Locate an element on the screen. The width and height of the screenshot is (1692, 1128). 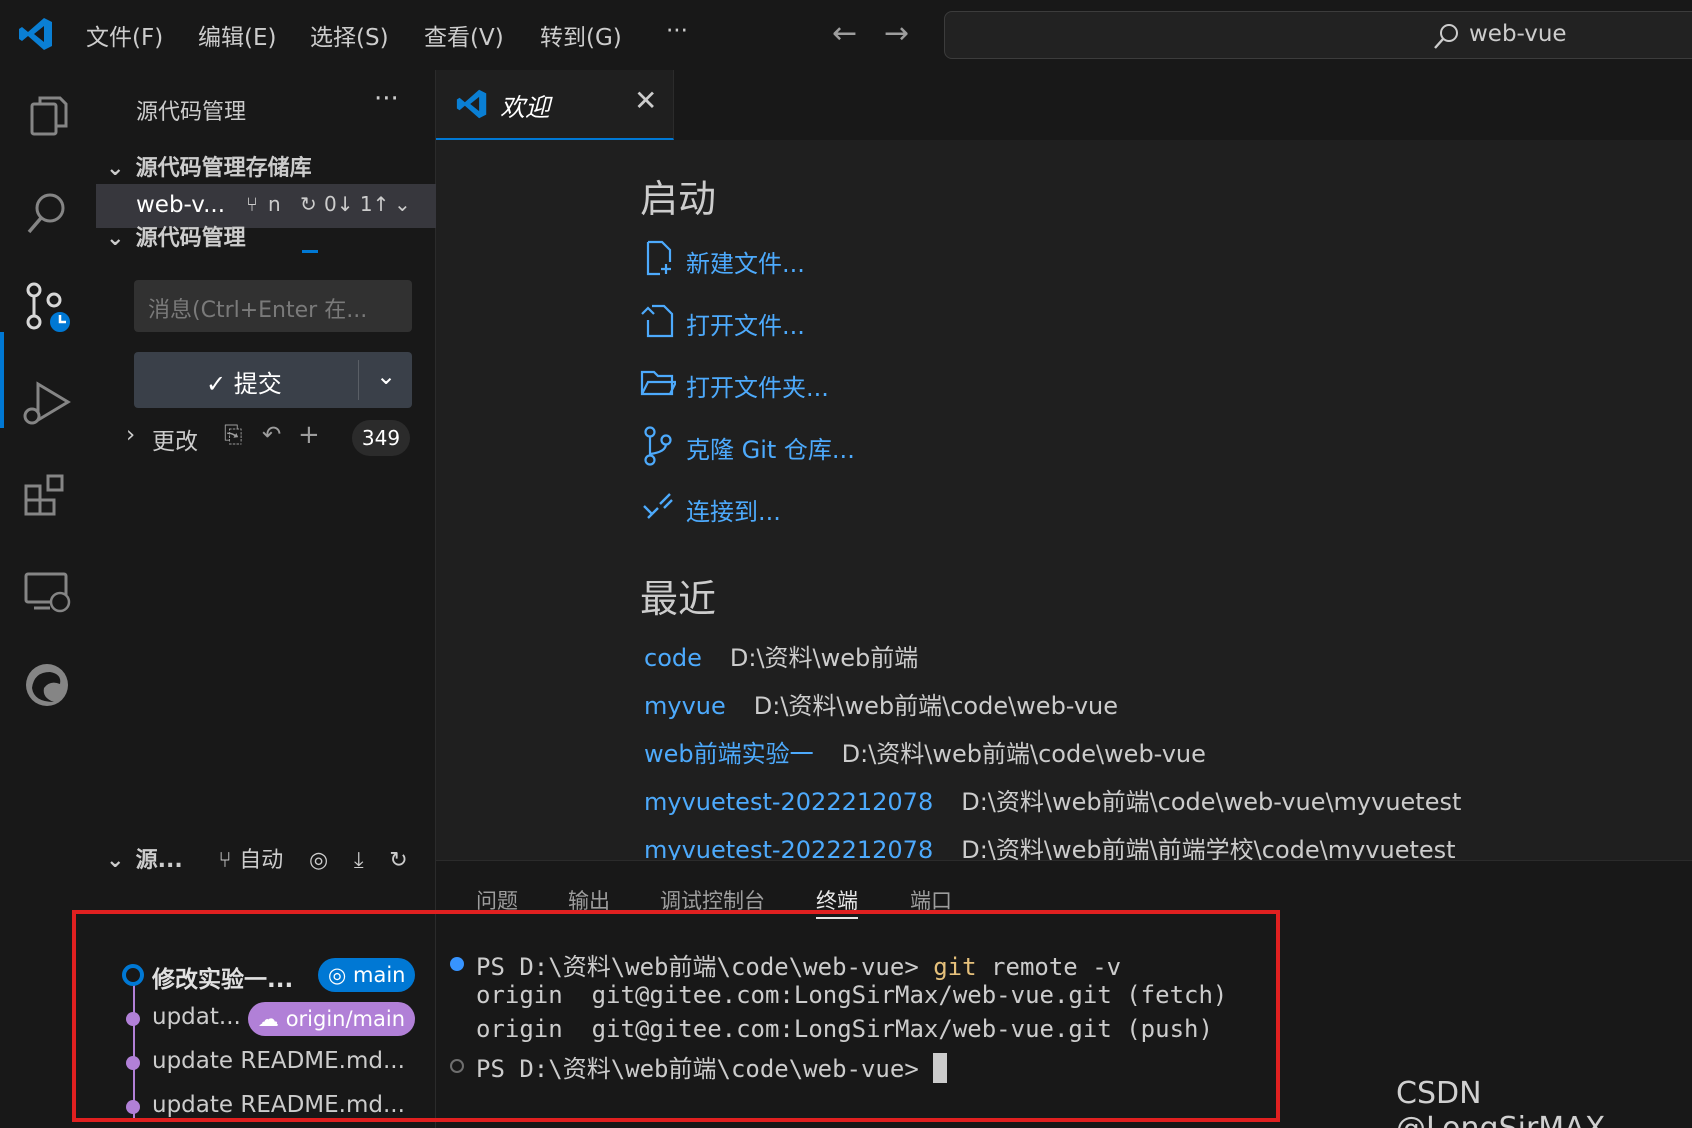
arrow-right-icon: → is located at coordinates (896, 33).